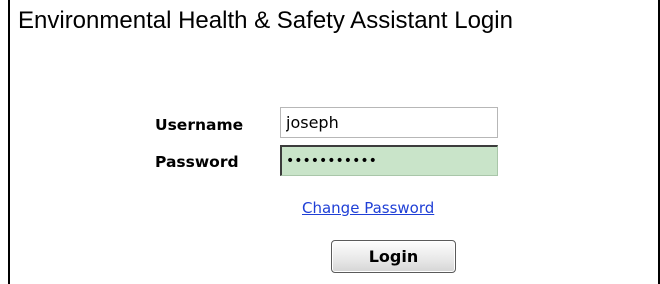 The height and width of the screenshot is (284, 660). I want to click on username-label: Username, so click(199, 125).